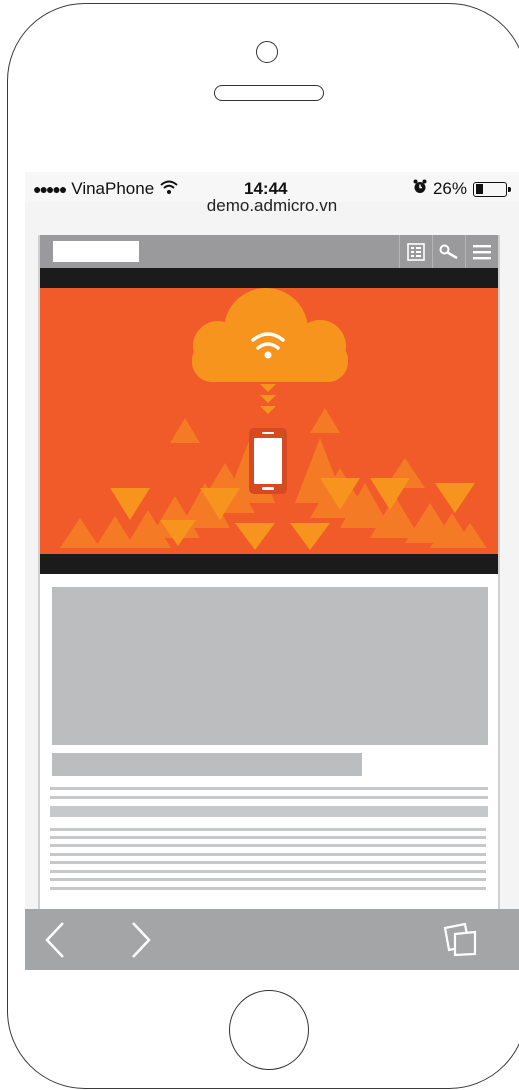 This screenshot has height=1090, width=519. What do you see at coordinates (55, 942) in the screenshot?
I see `back-arrow-icon` at bounding box center [55, 942].